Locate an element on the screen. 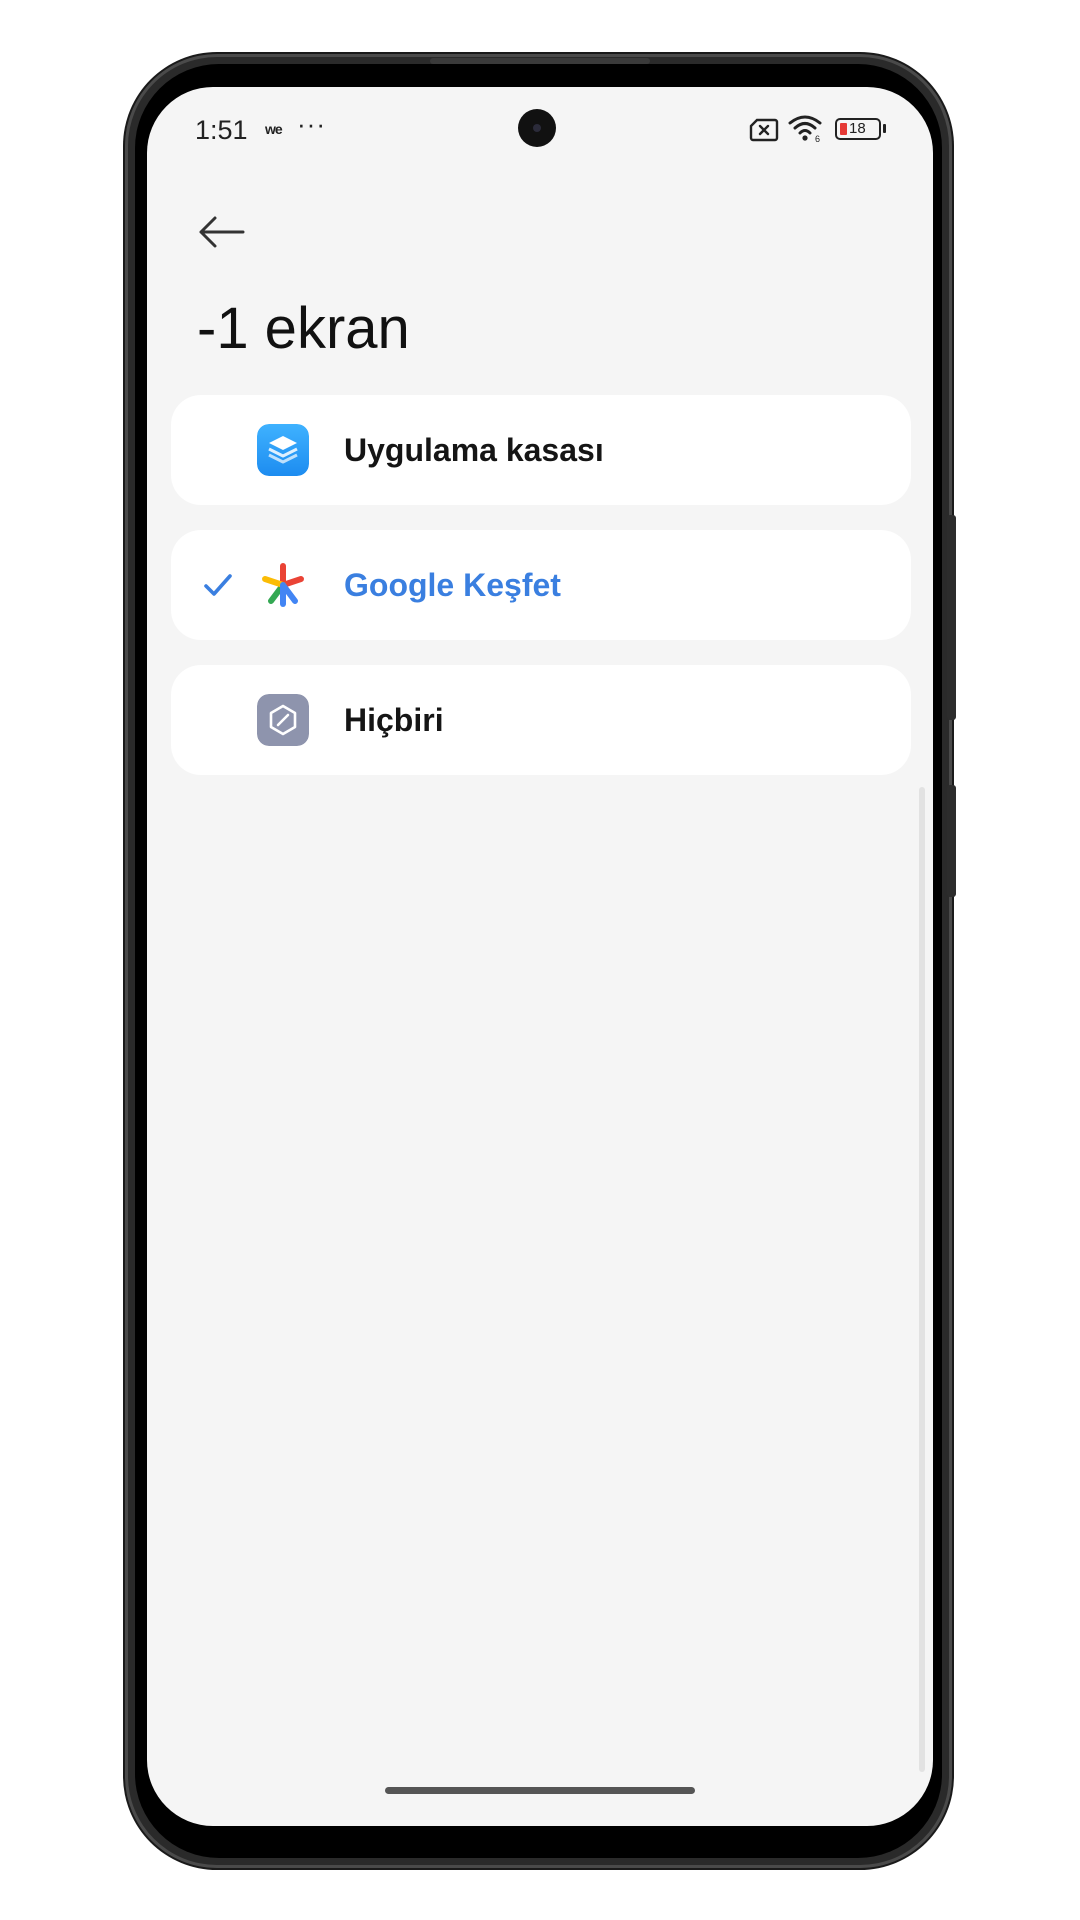  option-label: Uygulama kasası is located at coordinates (474, 450).